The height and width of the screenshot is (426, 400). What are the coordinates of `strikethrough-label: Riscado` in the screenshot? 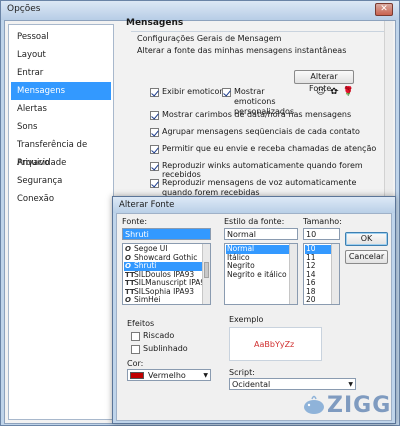 It's located at (159, 335).